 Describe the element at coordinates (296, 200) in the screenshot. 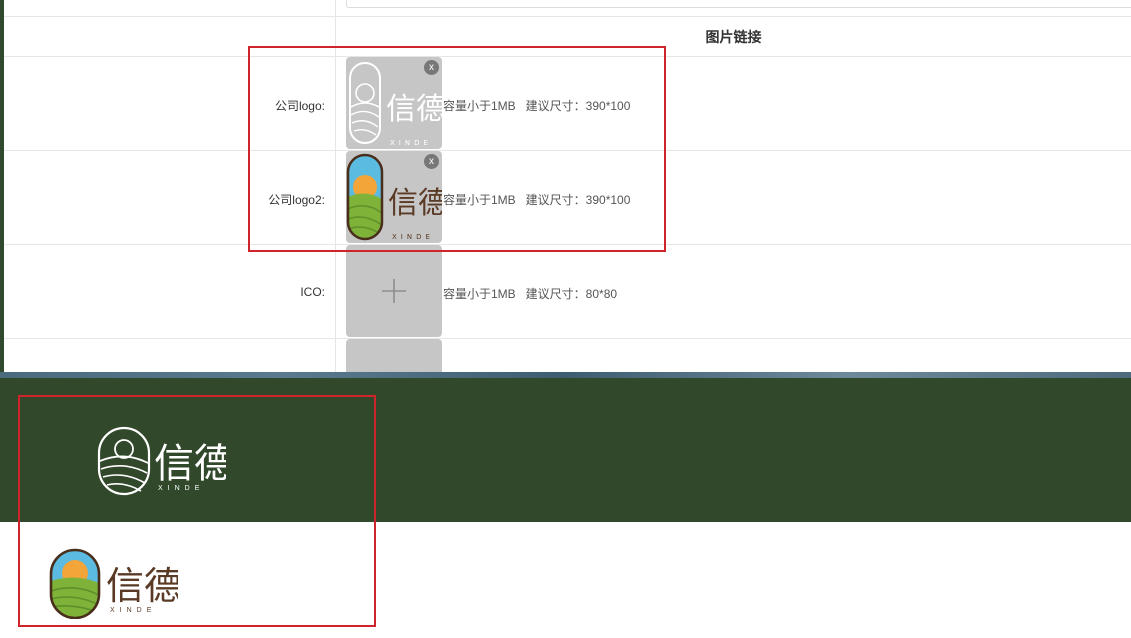

I see `company-logo2-label: 公司logo2:` at that location.